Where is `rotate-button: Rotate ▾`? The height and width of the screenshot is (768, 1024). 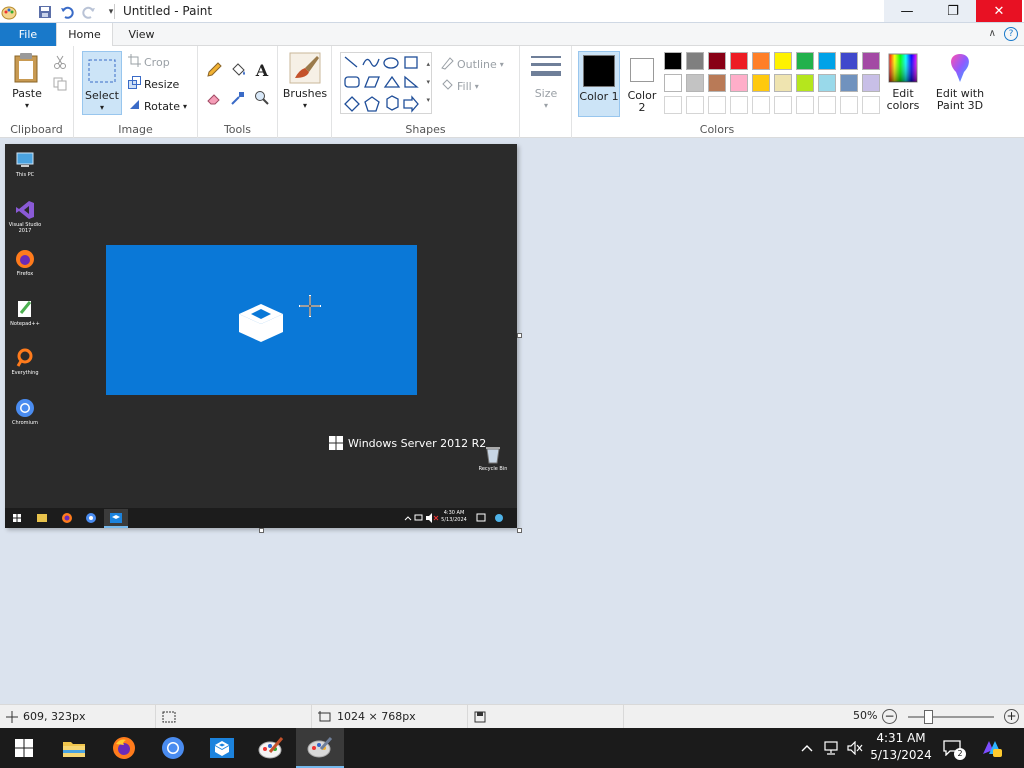 rotate-button: Rotate ▾ is located at coordinates (157, 106).